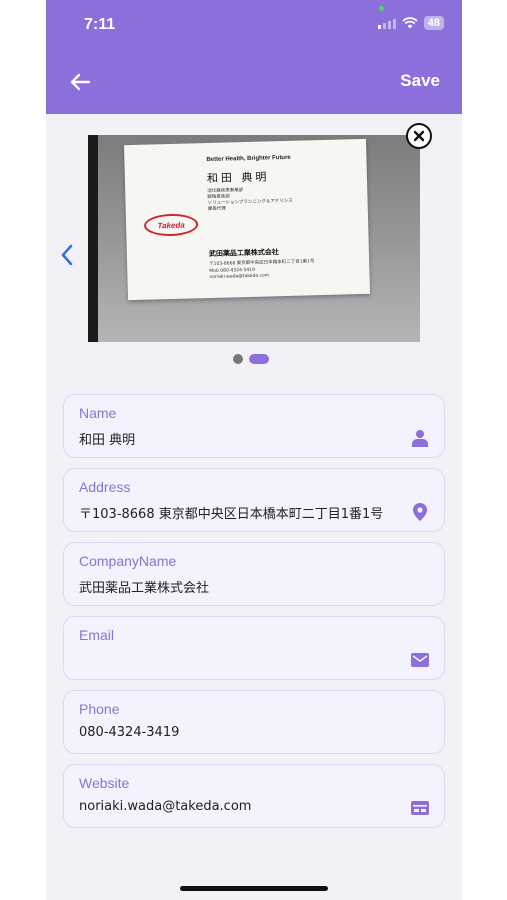 Image resolution: width=507 pixels, height=900 pixels. I want to click on previous-image-button, so click(67, 255).